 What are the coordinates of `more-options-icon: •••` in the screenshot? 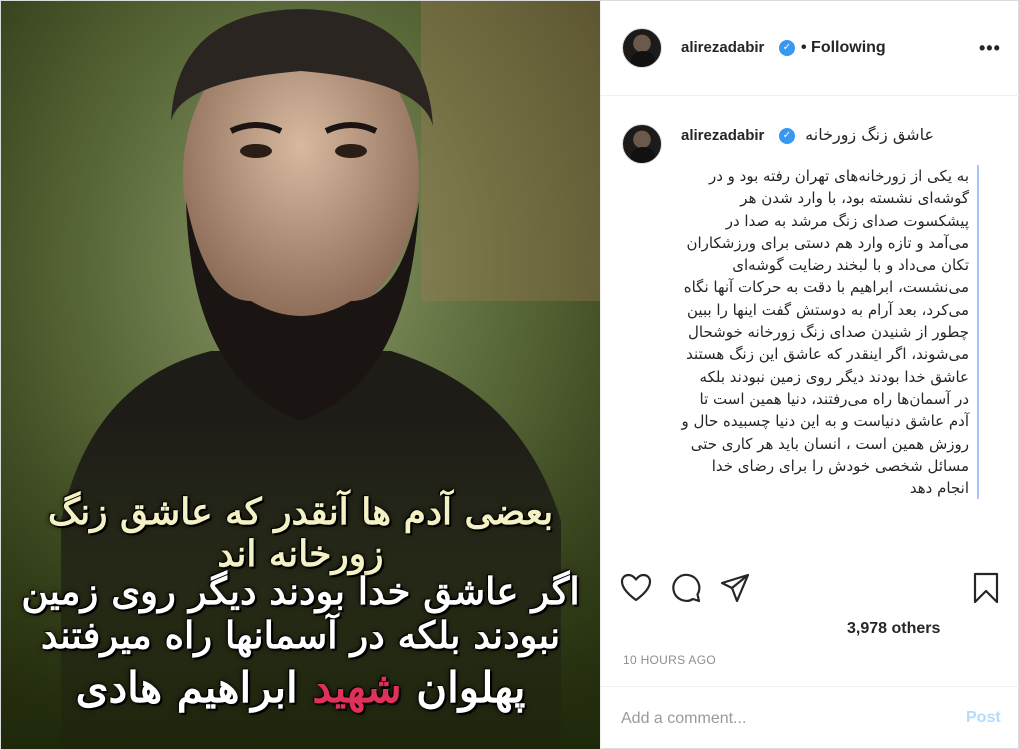 It's located at (990, 48).